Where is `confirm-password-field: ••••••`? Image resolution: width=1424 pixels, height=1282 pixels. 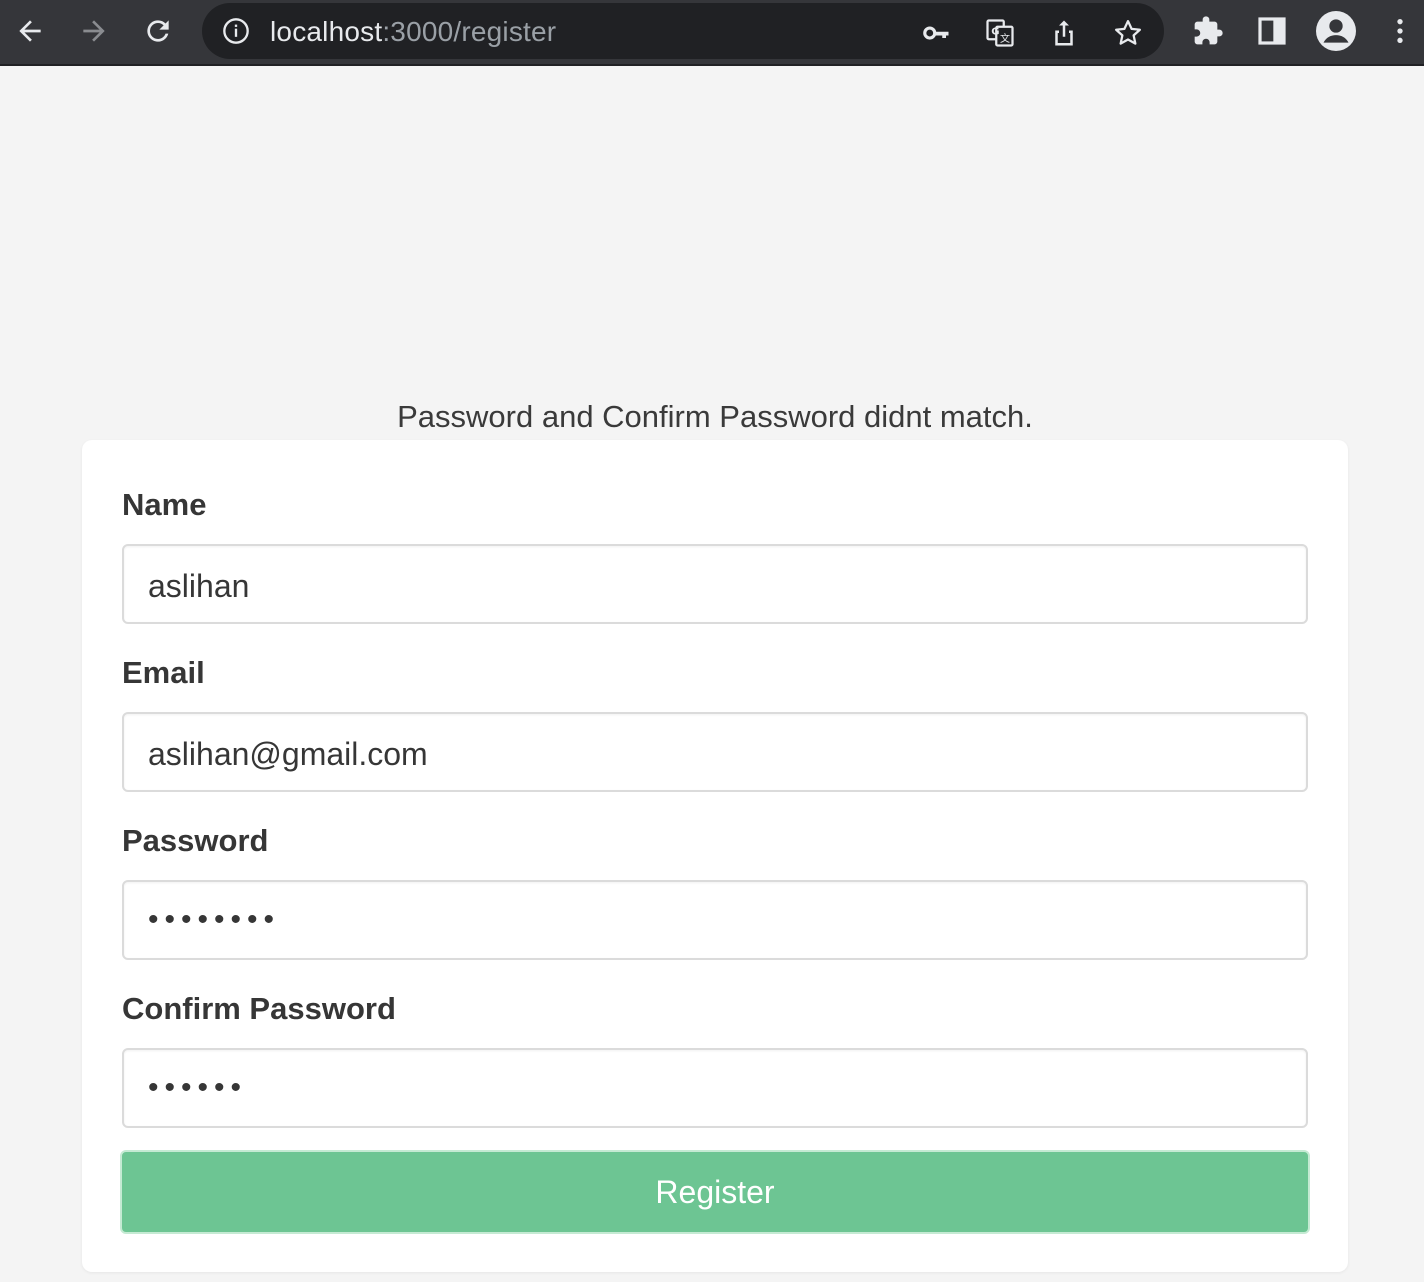 confirm-password-field: •••••• is located at coordinates (715, 1088).